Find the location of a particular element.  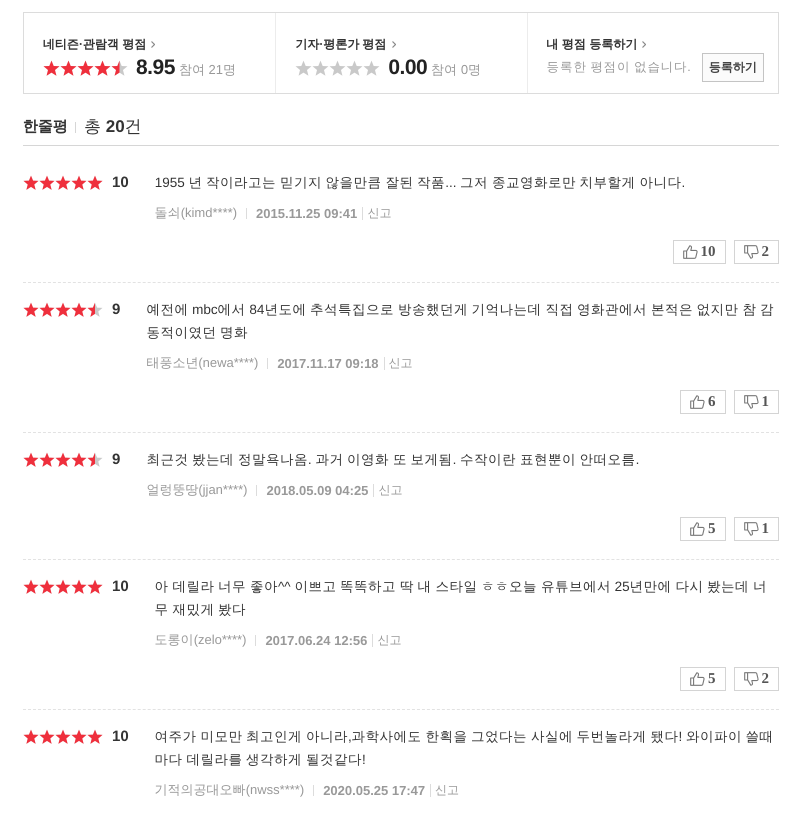

review-date: 2017.11.17 09:18 is located at coordinates (328, 363).